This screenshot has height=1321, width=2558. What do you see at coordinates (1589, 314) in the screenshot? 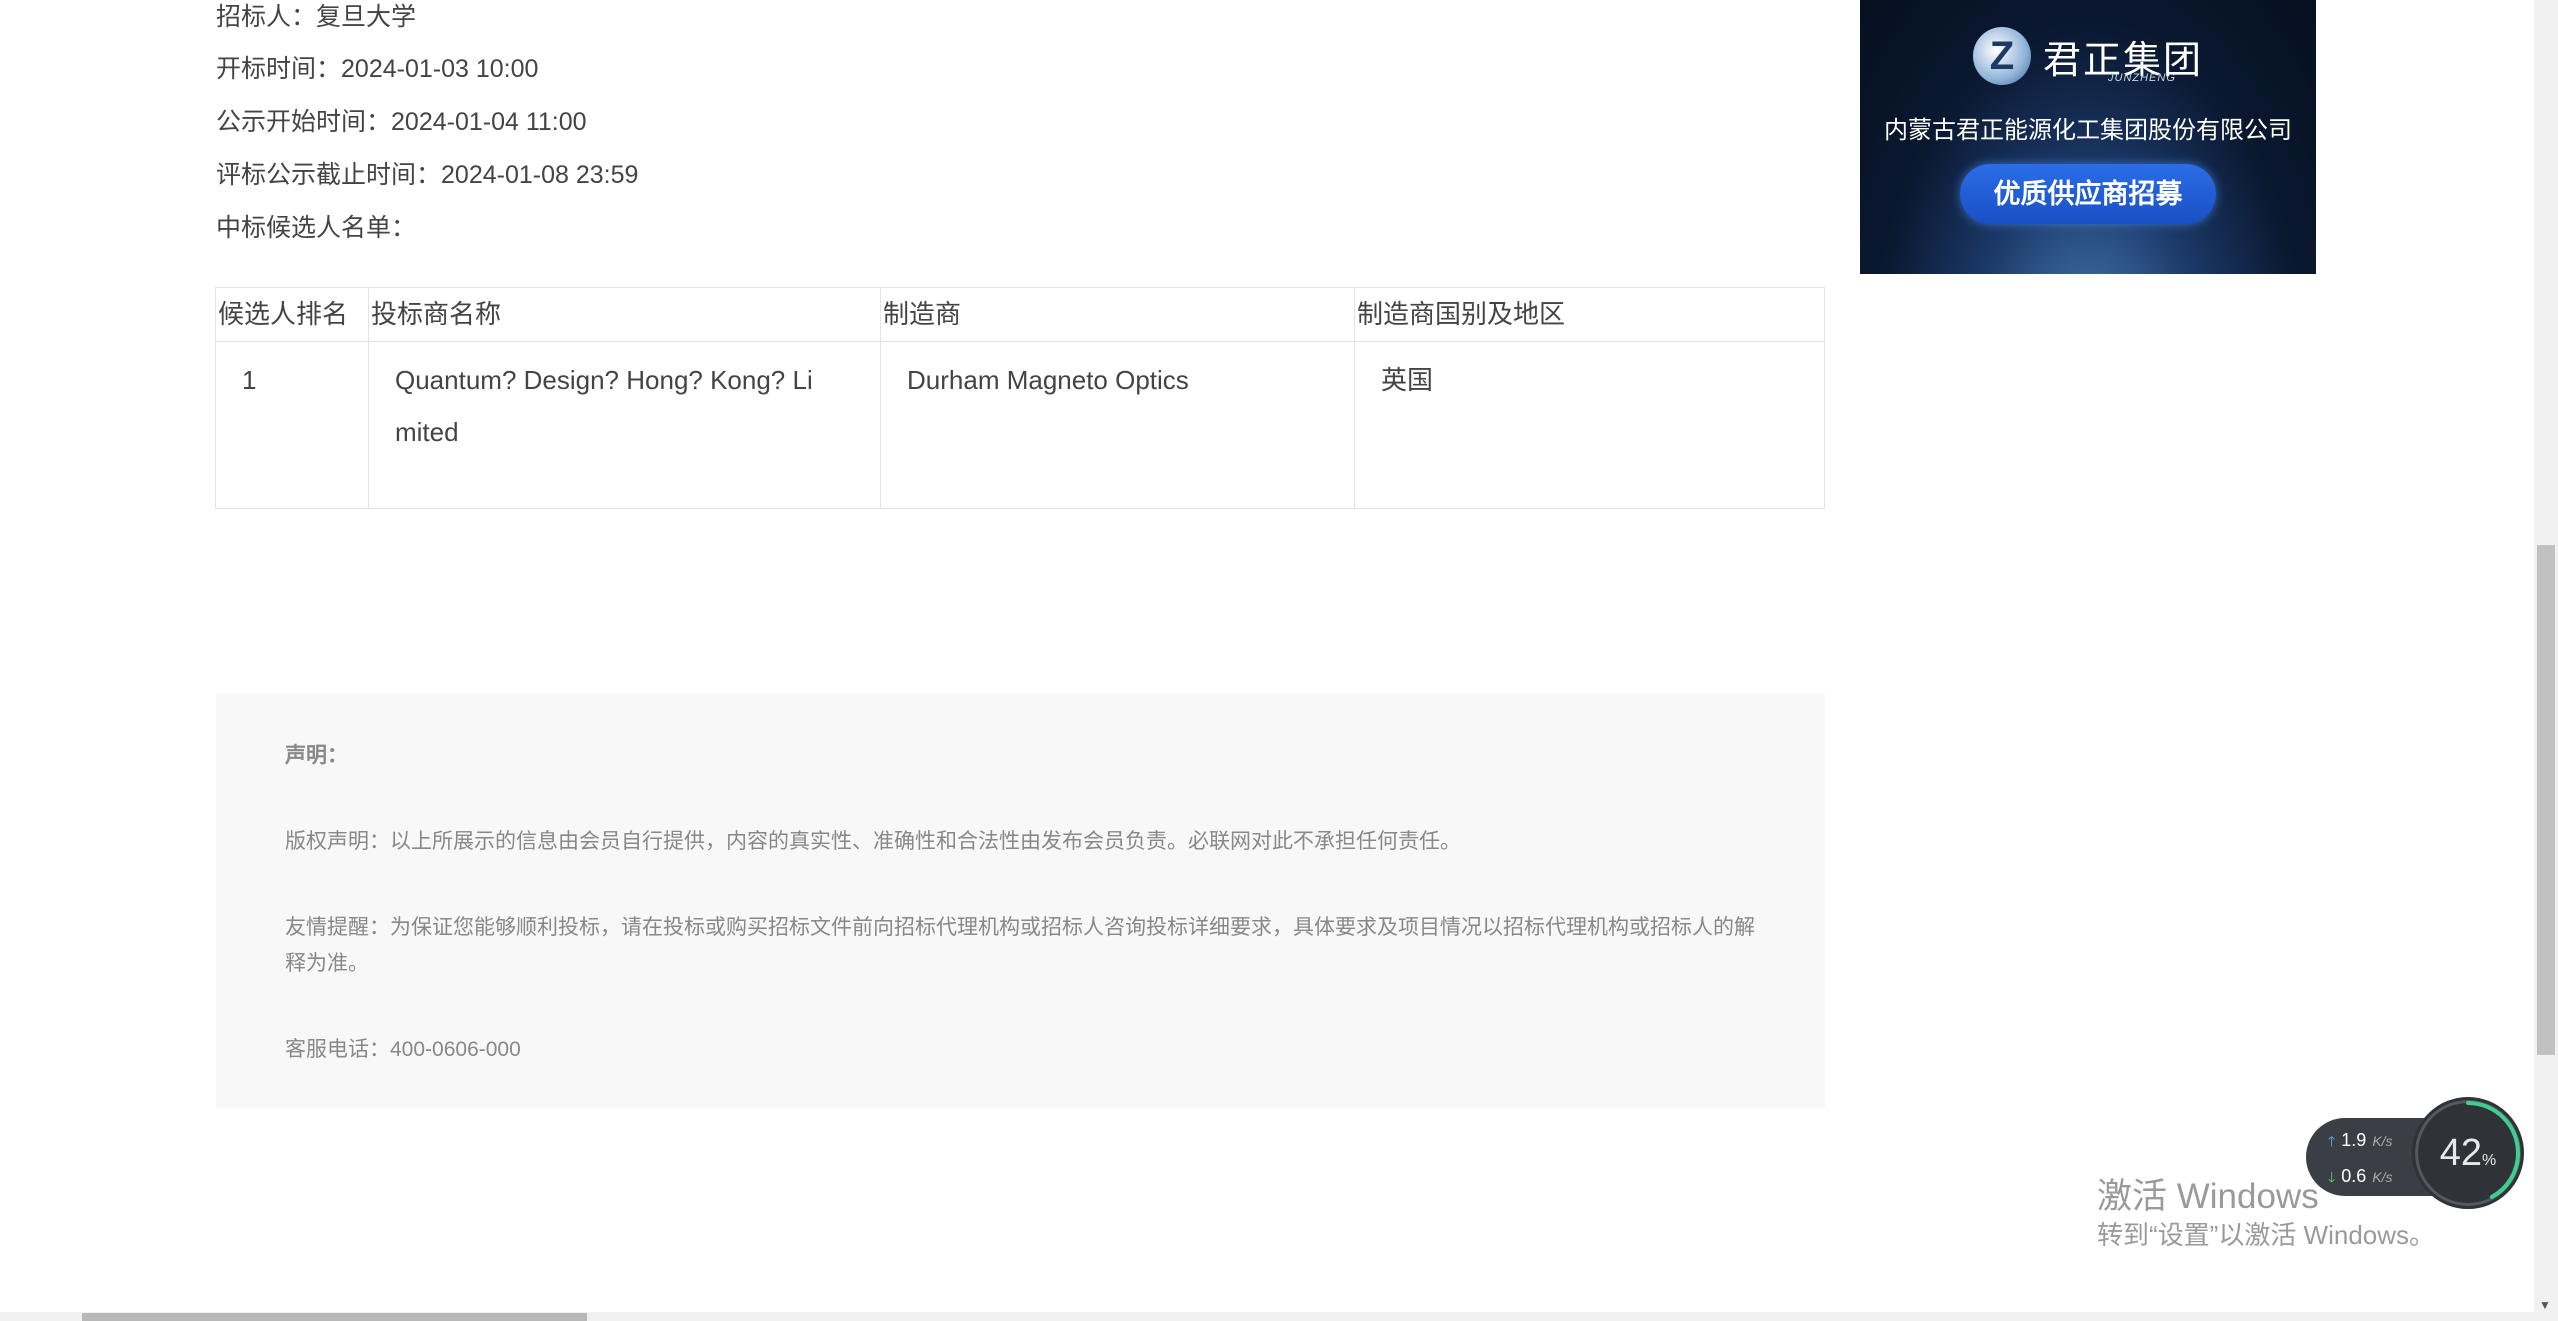
I see `header-country: 制造商国别及地区` at bounding box center [1589, 314].